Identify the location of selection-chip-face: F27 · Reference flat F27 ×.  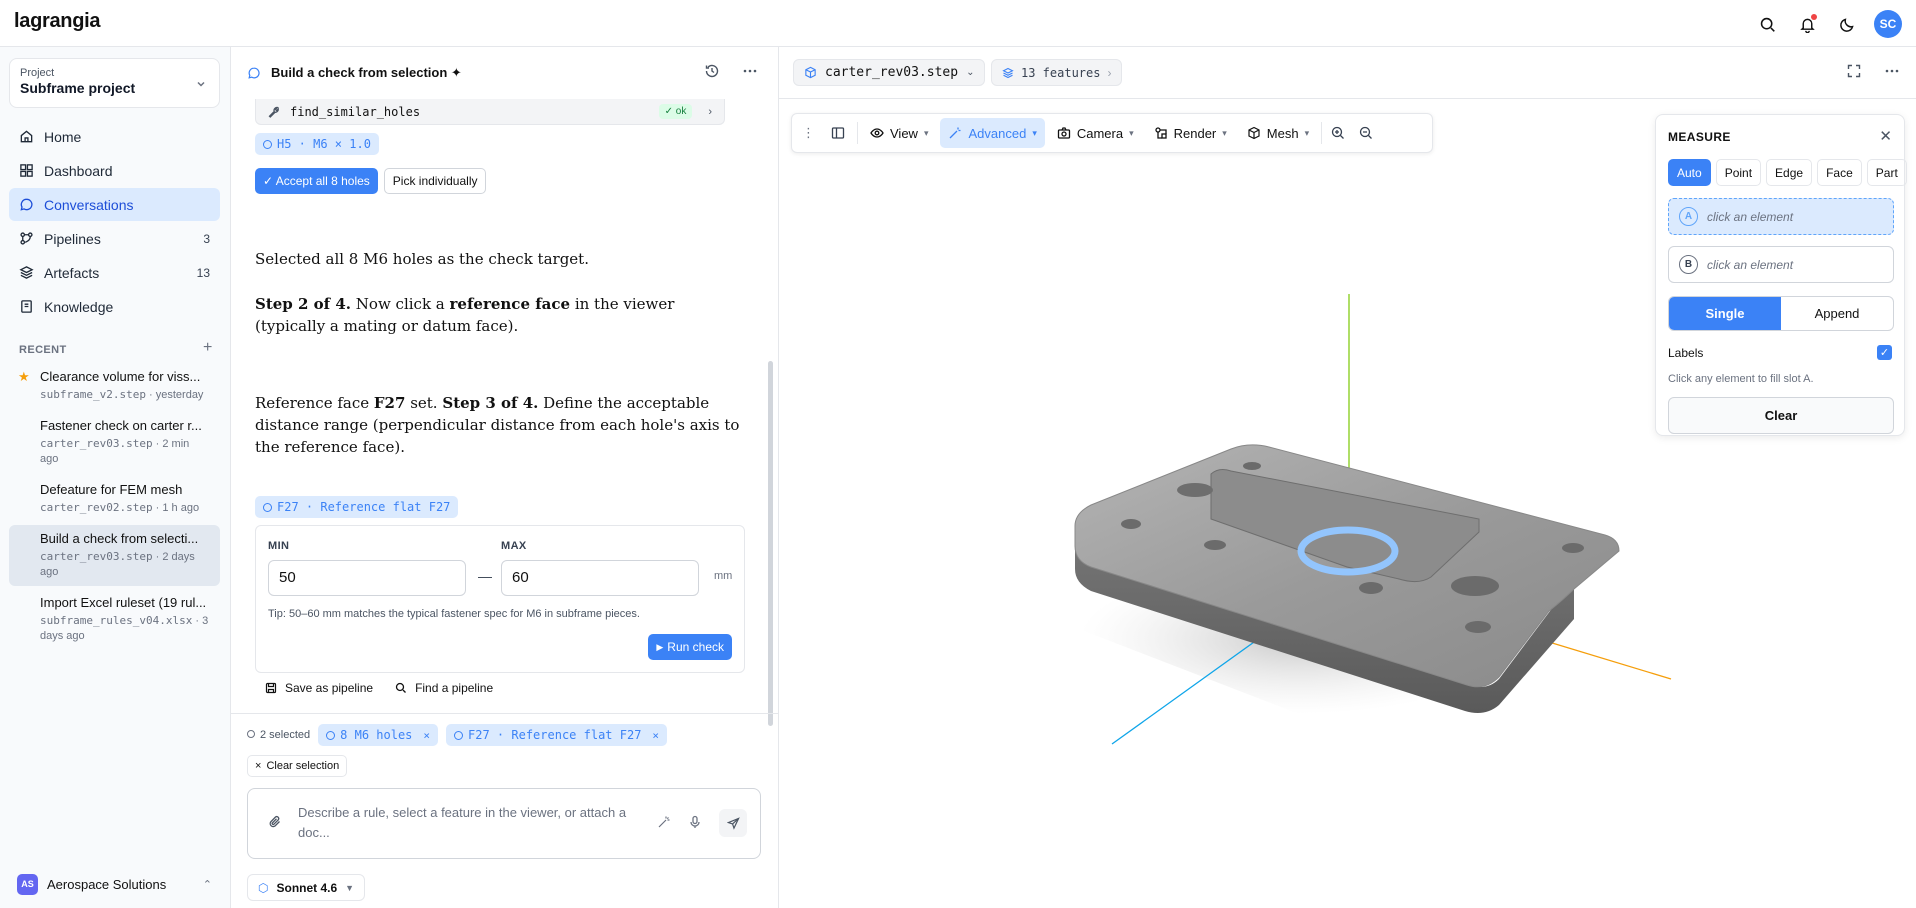
(557, 735).